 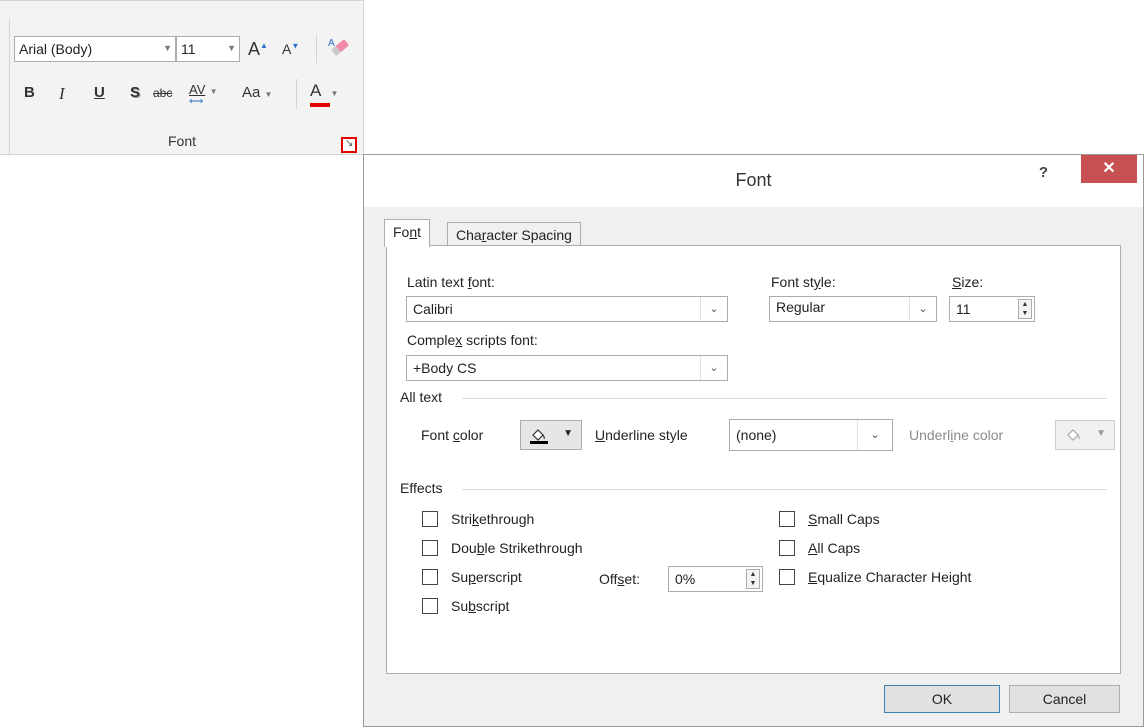 What do you see at coordinates (430, 577) in the screenshot?
I see `superscript-checkbox` at bounding box center [430, 577].